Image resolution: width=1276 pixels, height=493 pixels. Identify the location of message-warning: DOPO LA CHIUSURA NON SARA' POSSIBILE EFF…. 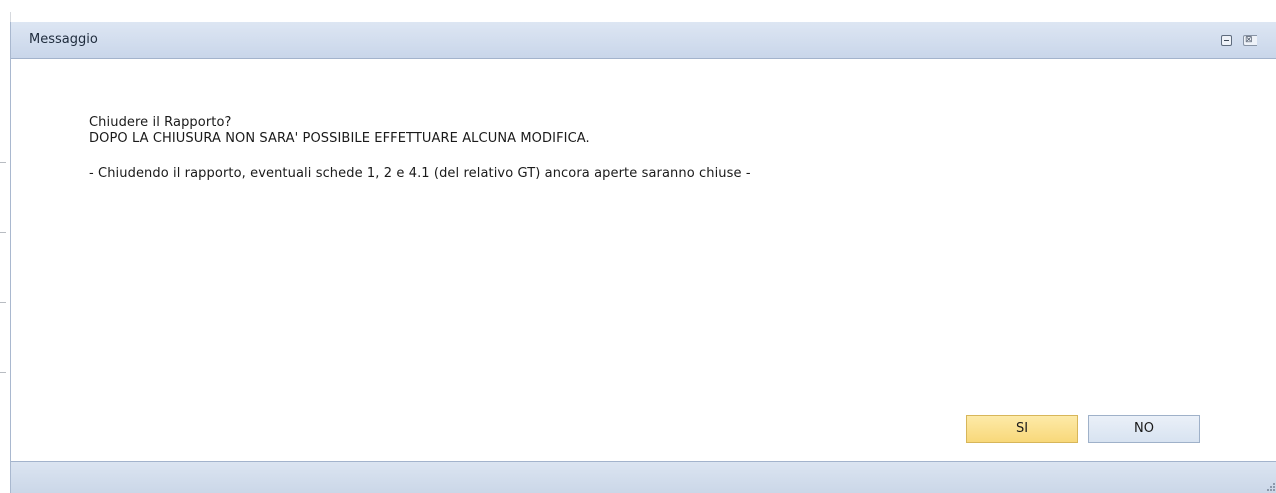
(339, 138).